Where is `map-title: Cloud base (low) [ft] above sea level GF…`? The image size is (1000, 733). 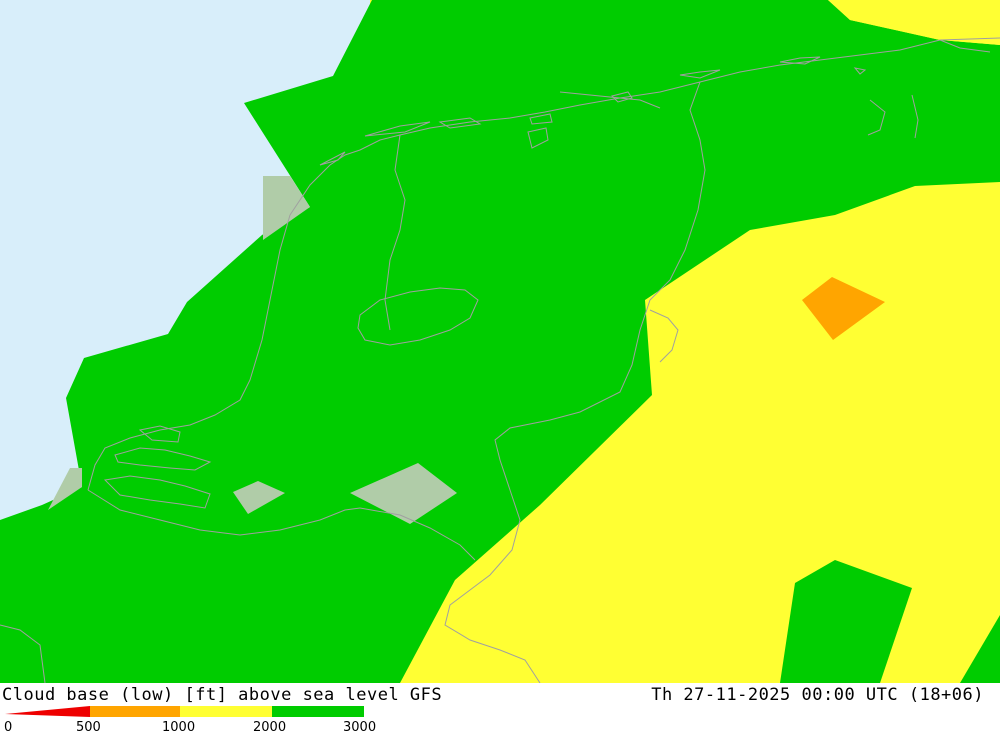 map-title: Cloud base (low) [ft] above sea level GF… is located at coordinates (222, 695).